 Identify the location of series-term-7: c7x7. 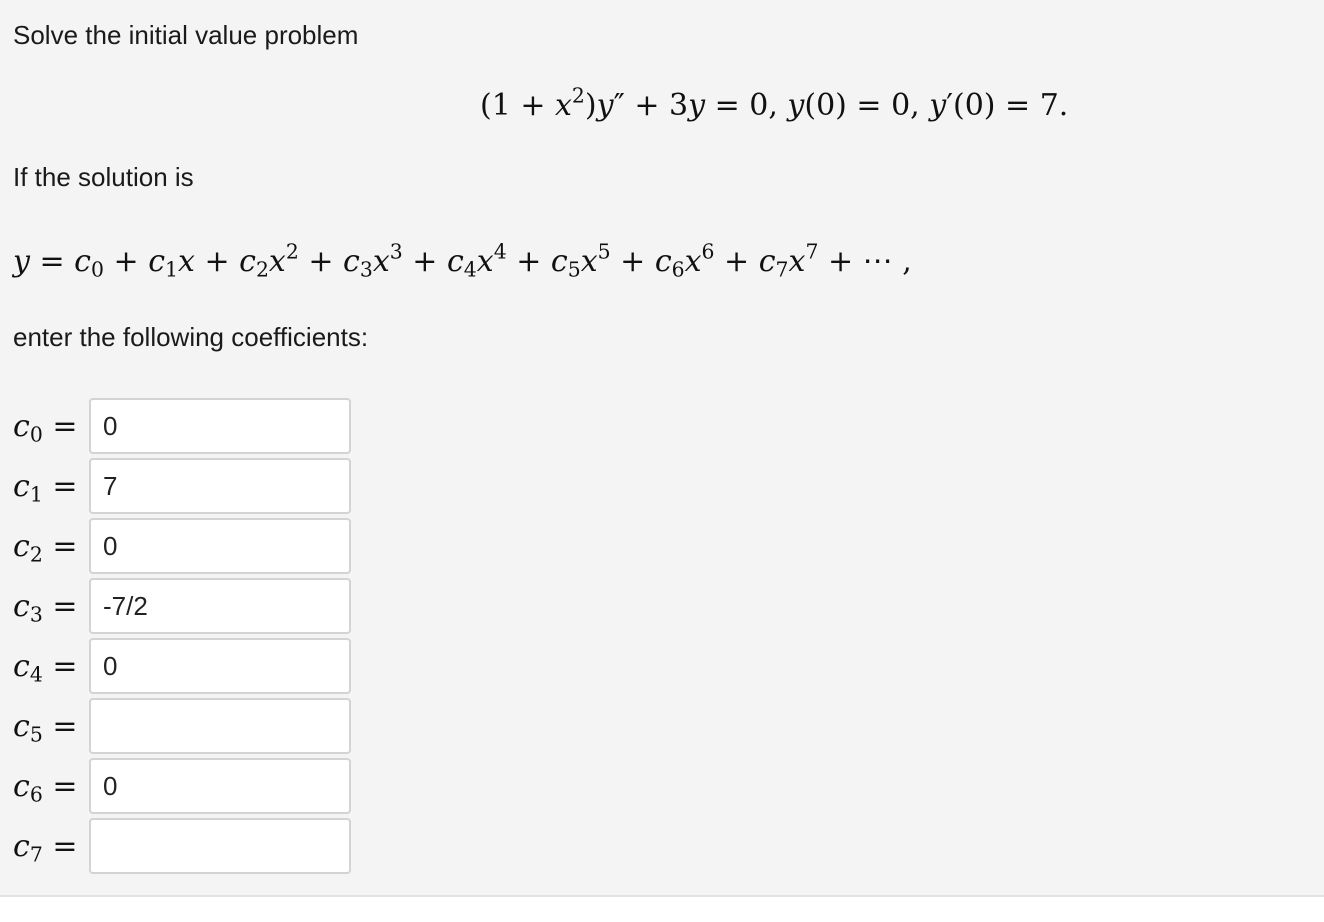
(788, 261).